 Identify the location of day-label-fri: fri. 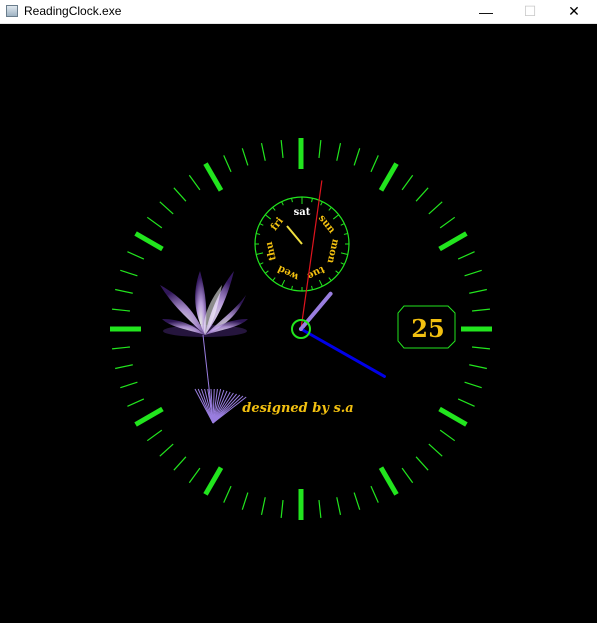
(277, 224).